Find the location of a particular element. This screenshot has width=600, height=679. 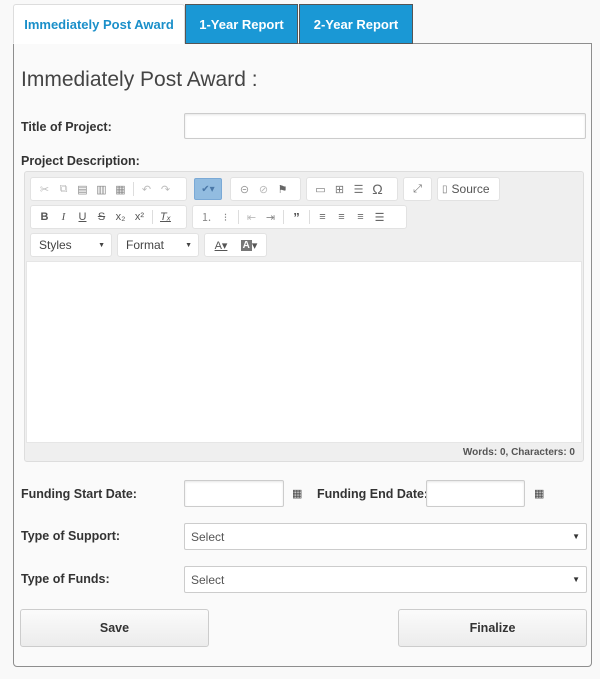

clipboard-toolbar-group: ✂ ⧉ ▤ ▥ ▦ ↶ ↷ is located at coordinates (108, 189).